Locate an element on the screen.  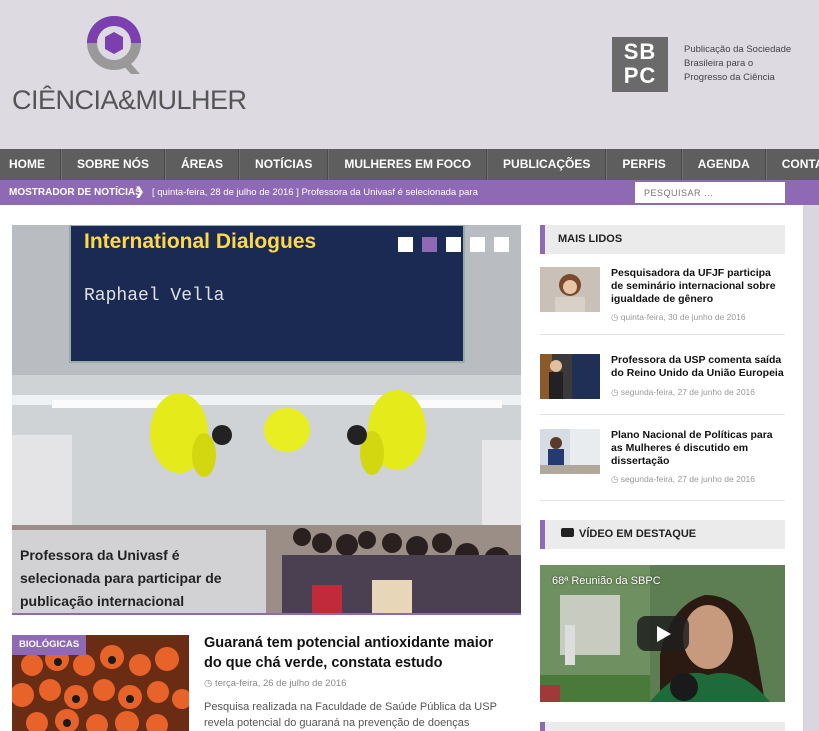
nav-item-contato: CONTATO is located at coordinates (792, 164).